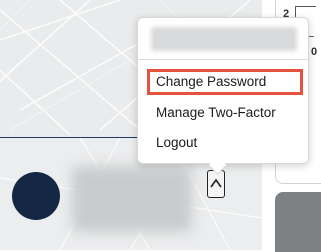 The width and height of the screenshot is (321, 252). What do you see at coordinates (223, 59) in the screenshot?
I see `popup-divider` at bounding box center [223, 59].